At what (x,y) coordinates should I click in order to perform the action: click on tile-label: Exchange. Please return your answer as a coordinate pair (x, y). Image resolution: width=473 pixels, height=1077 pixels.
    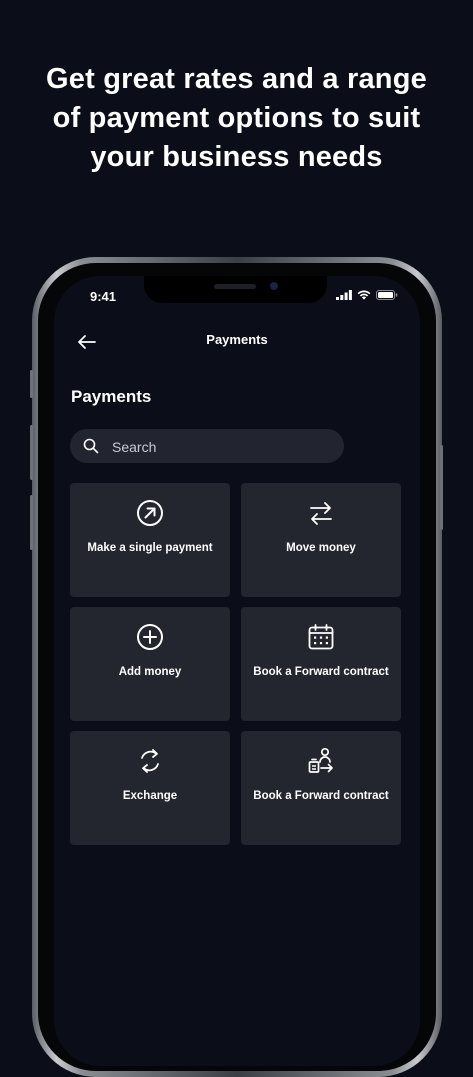
    Looking at the image, I should click on (150, 796).